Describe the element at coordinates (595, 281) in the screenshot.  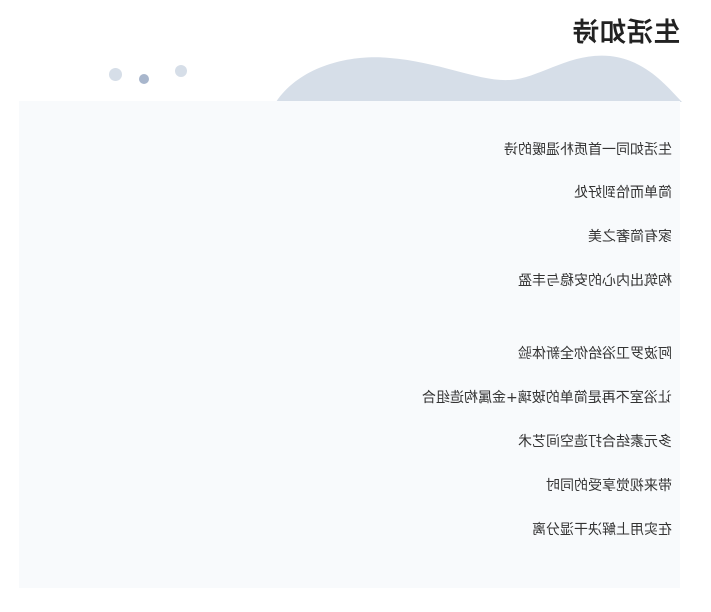
I see `poem-line: 构筑出内心的安稳与丰盈` at that location.